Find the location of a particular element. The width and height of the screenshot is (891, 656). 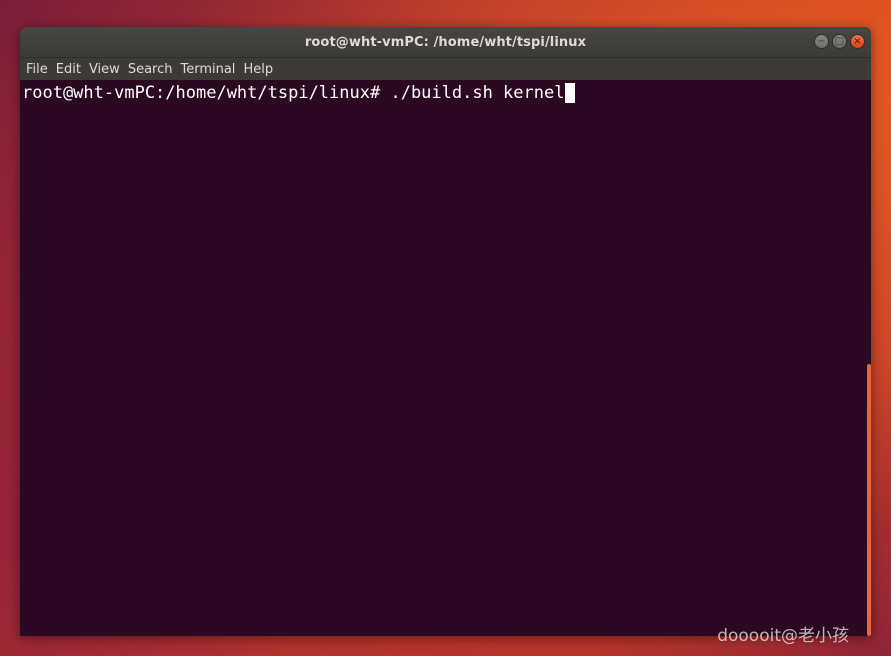

menu-file: File is located at coordinates (37, 69).